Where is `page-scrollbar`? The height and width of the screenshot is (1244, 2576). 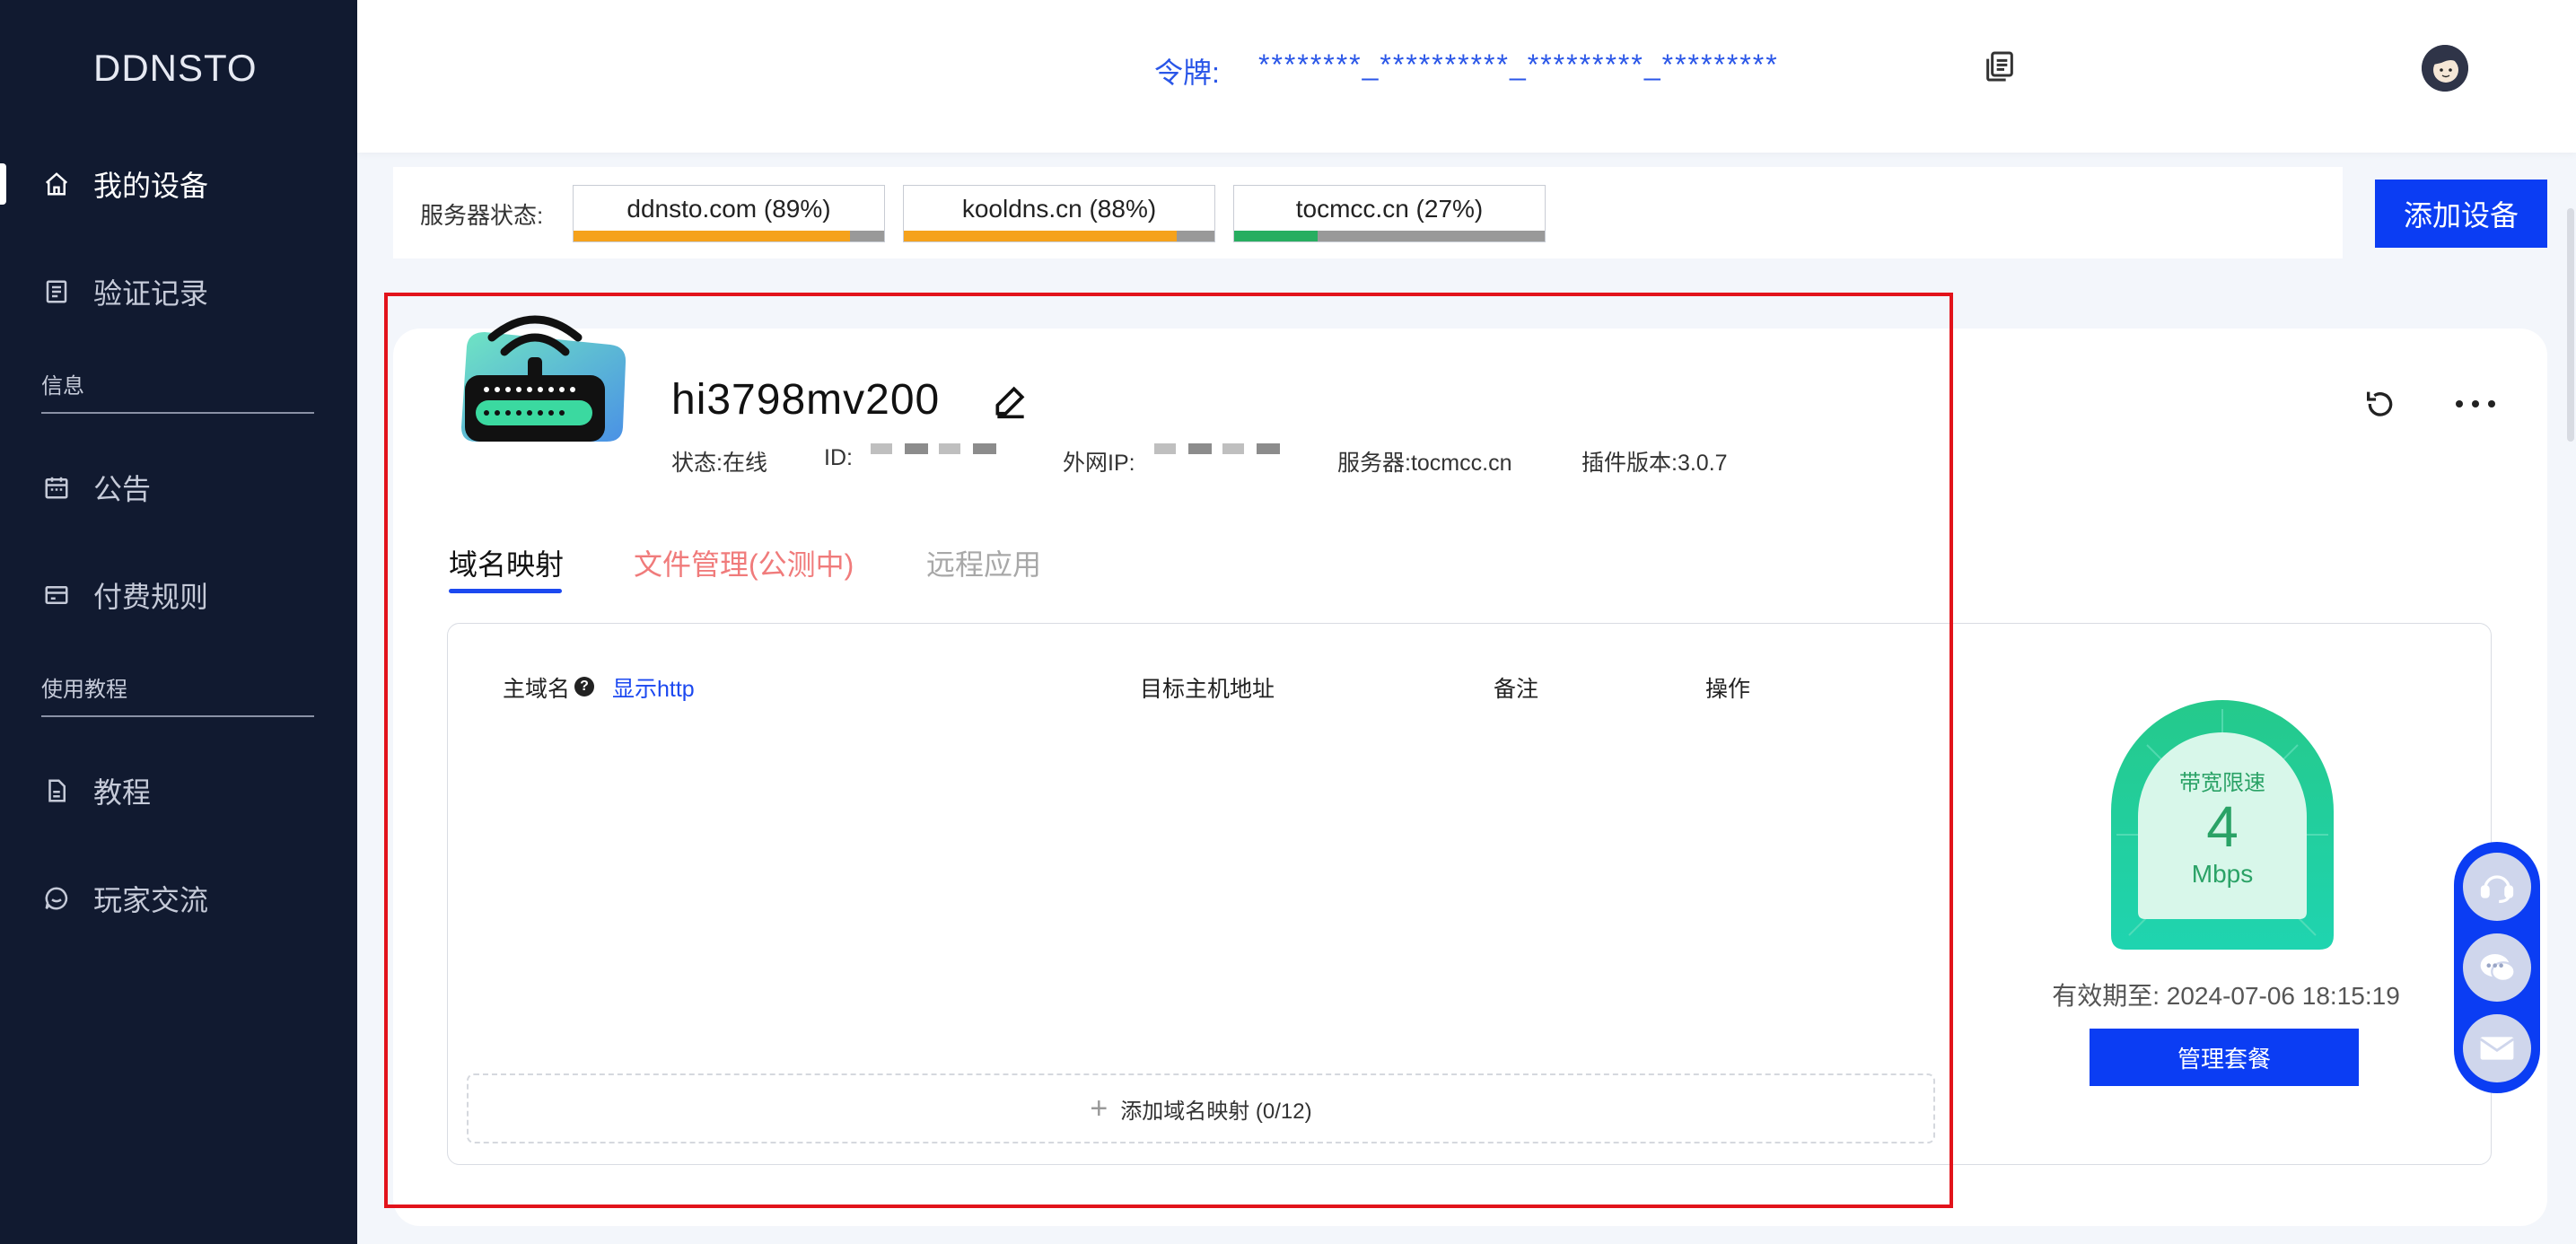 page-scrollbar is located at coordinates (2570, 325).